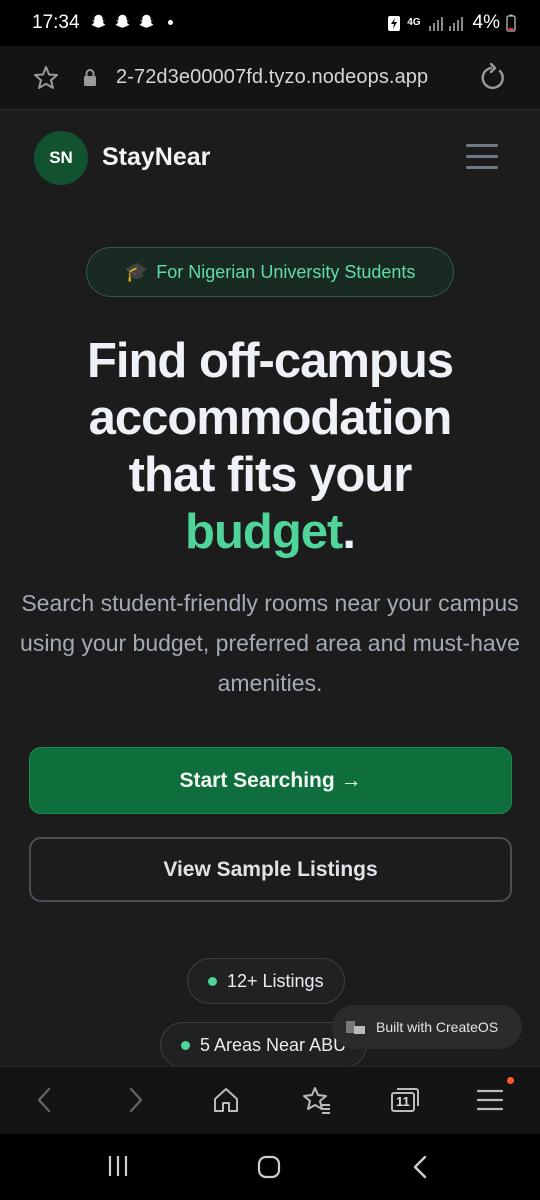  I want to click on back-button-icon, so click(420, 1167).